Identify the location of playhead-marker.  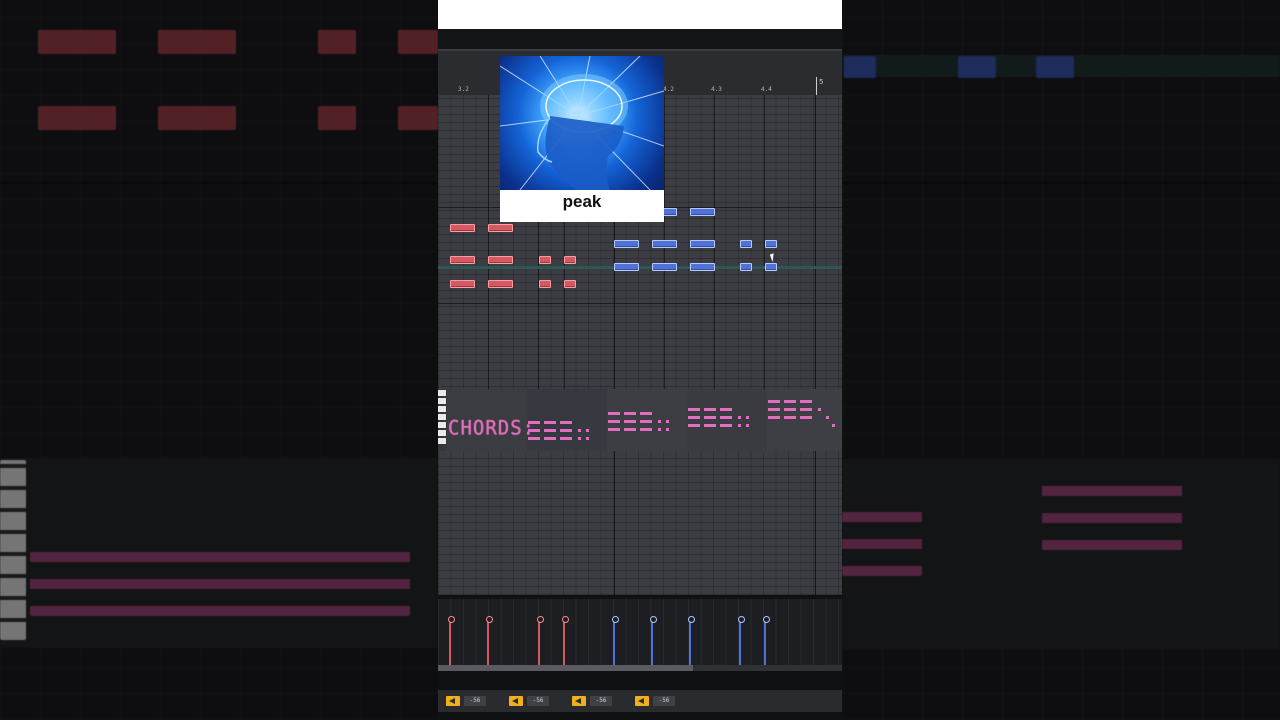
(816, 87).